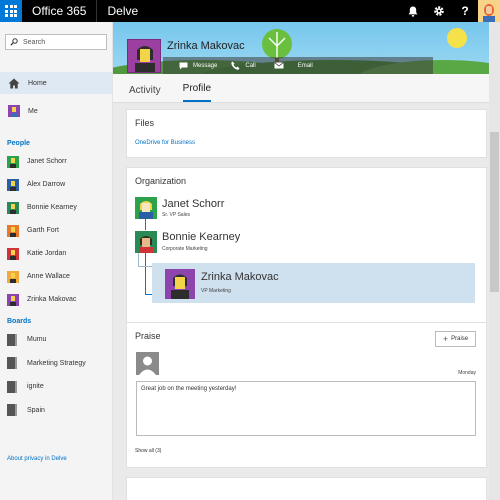  Describe the element at coordinates (313, 283) in the screenshot. I see `org-selected-row` at that location.